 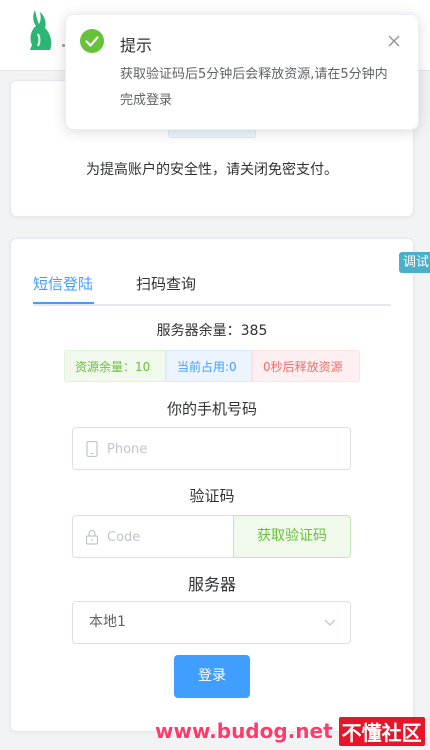 I want to click on watermark-brand: 不懂社区, so click(x=381, y=731).